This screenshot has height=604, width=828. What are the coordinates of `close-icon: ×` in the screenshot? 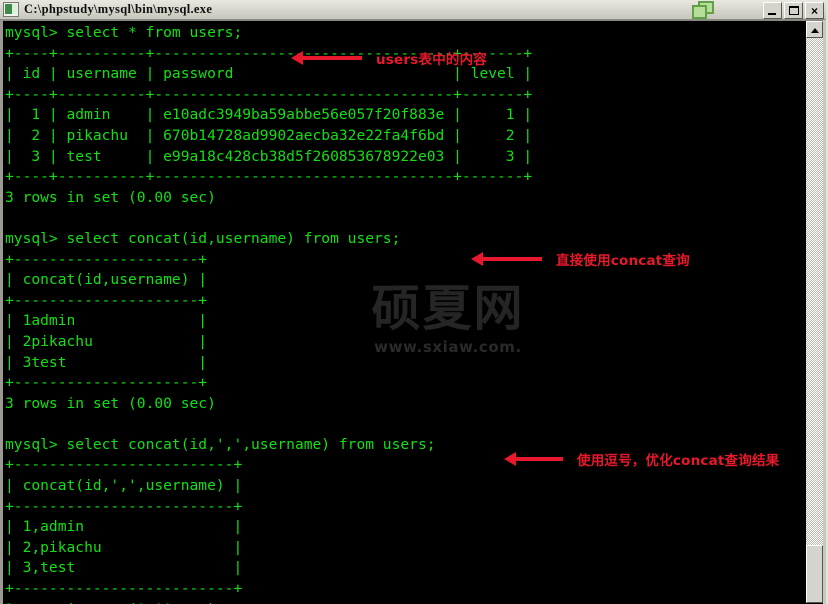 It's located at (814, 10).